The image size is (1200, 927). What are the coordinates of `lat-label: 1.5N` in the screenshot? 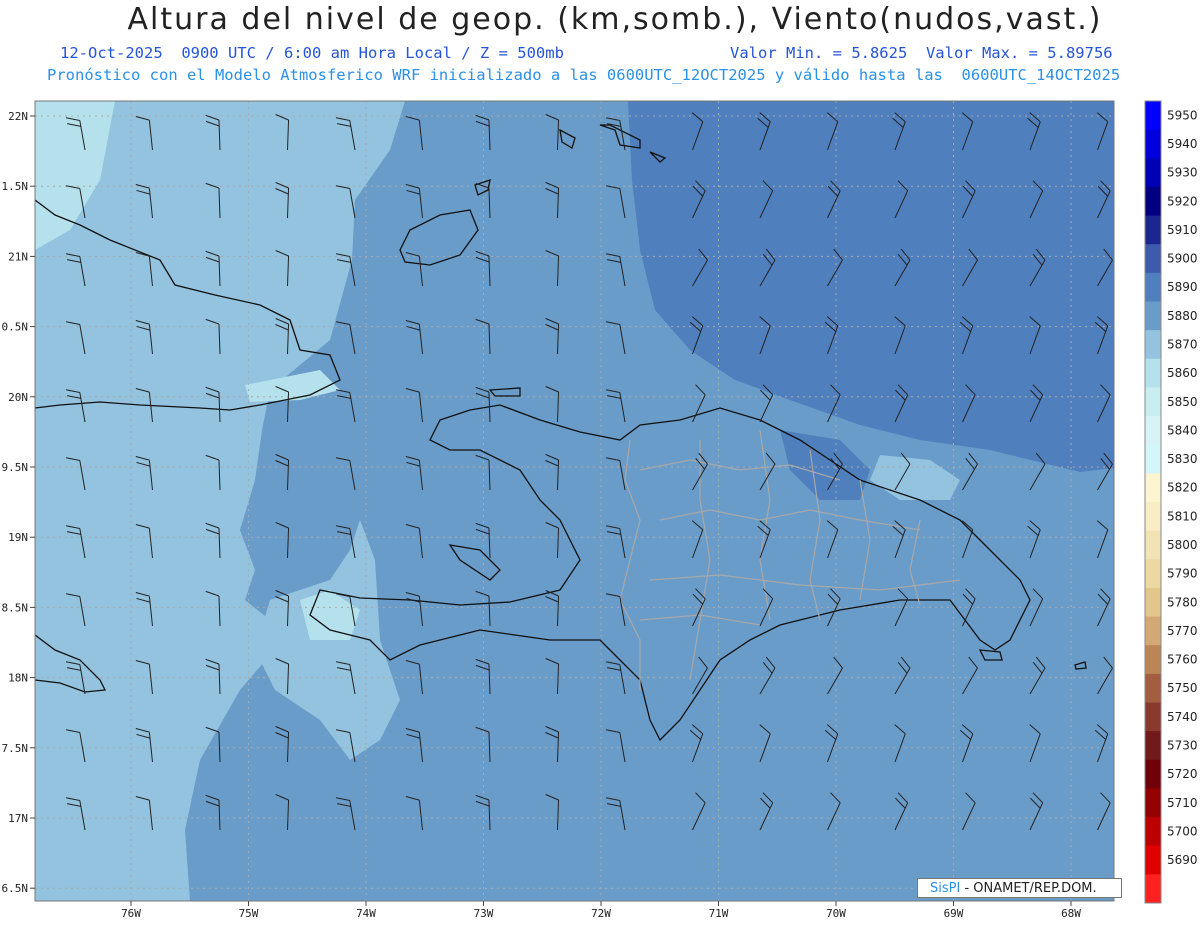 It's located at (15, 186).